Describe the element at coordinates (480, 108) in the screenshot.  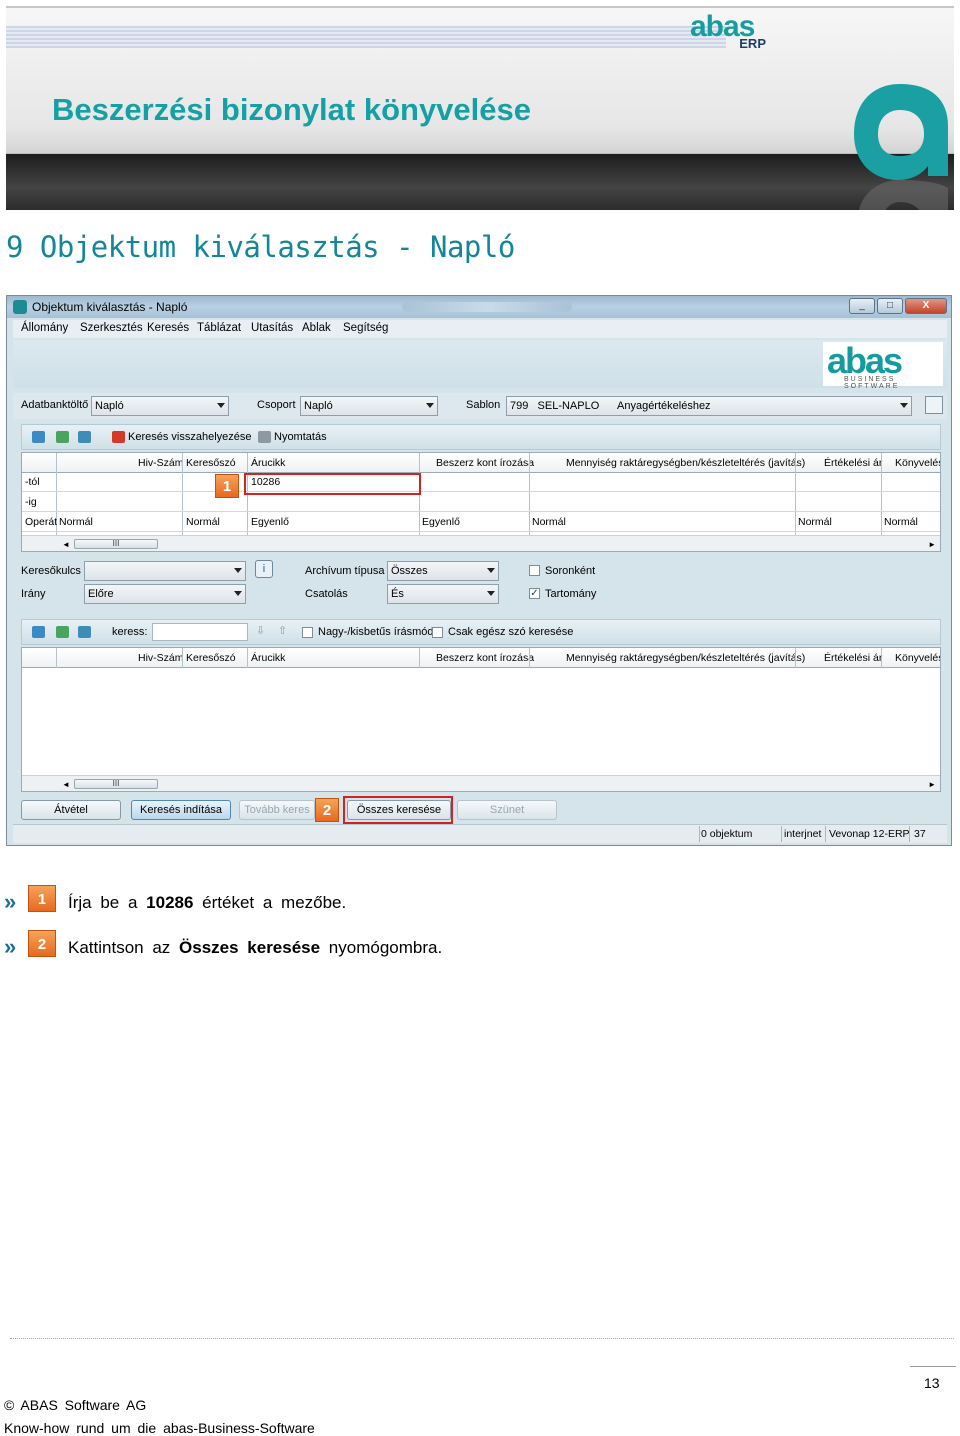
I see `header-banner: abas ERP Beszerzési bizonylat könyvelése` at that location.